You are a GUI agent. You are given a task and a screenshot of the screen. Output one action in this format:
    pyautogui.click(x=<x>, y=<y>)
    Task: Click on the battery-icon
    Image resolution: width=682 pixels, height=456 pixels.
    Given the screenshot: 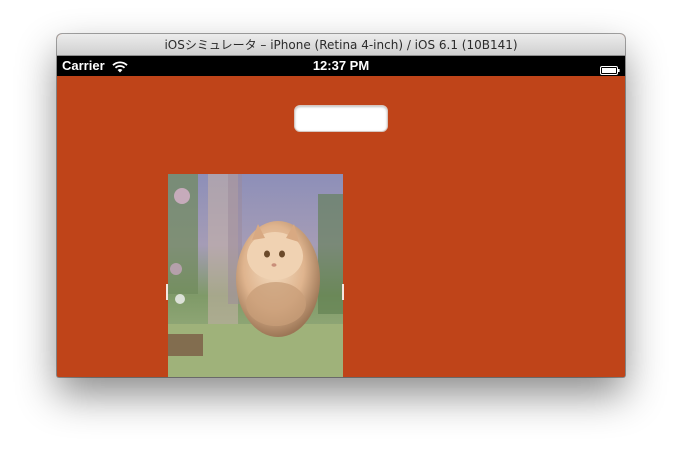 What is the action you would take?
    pyautogui.click(x=610, y=68)
    